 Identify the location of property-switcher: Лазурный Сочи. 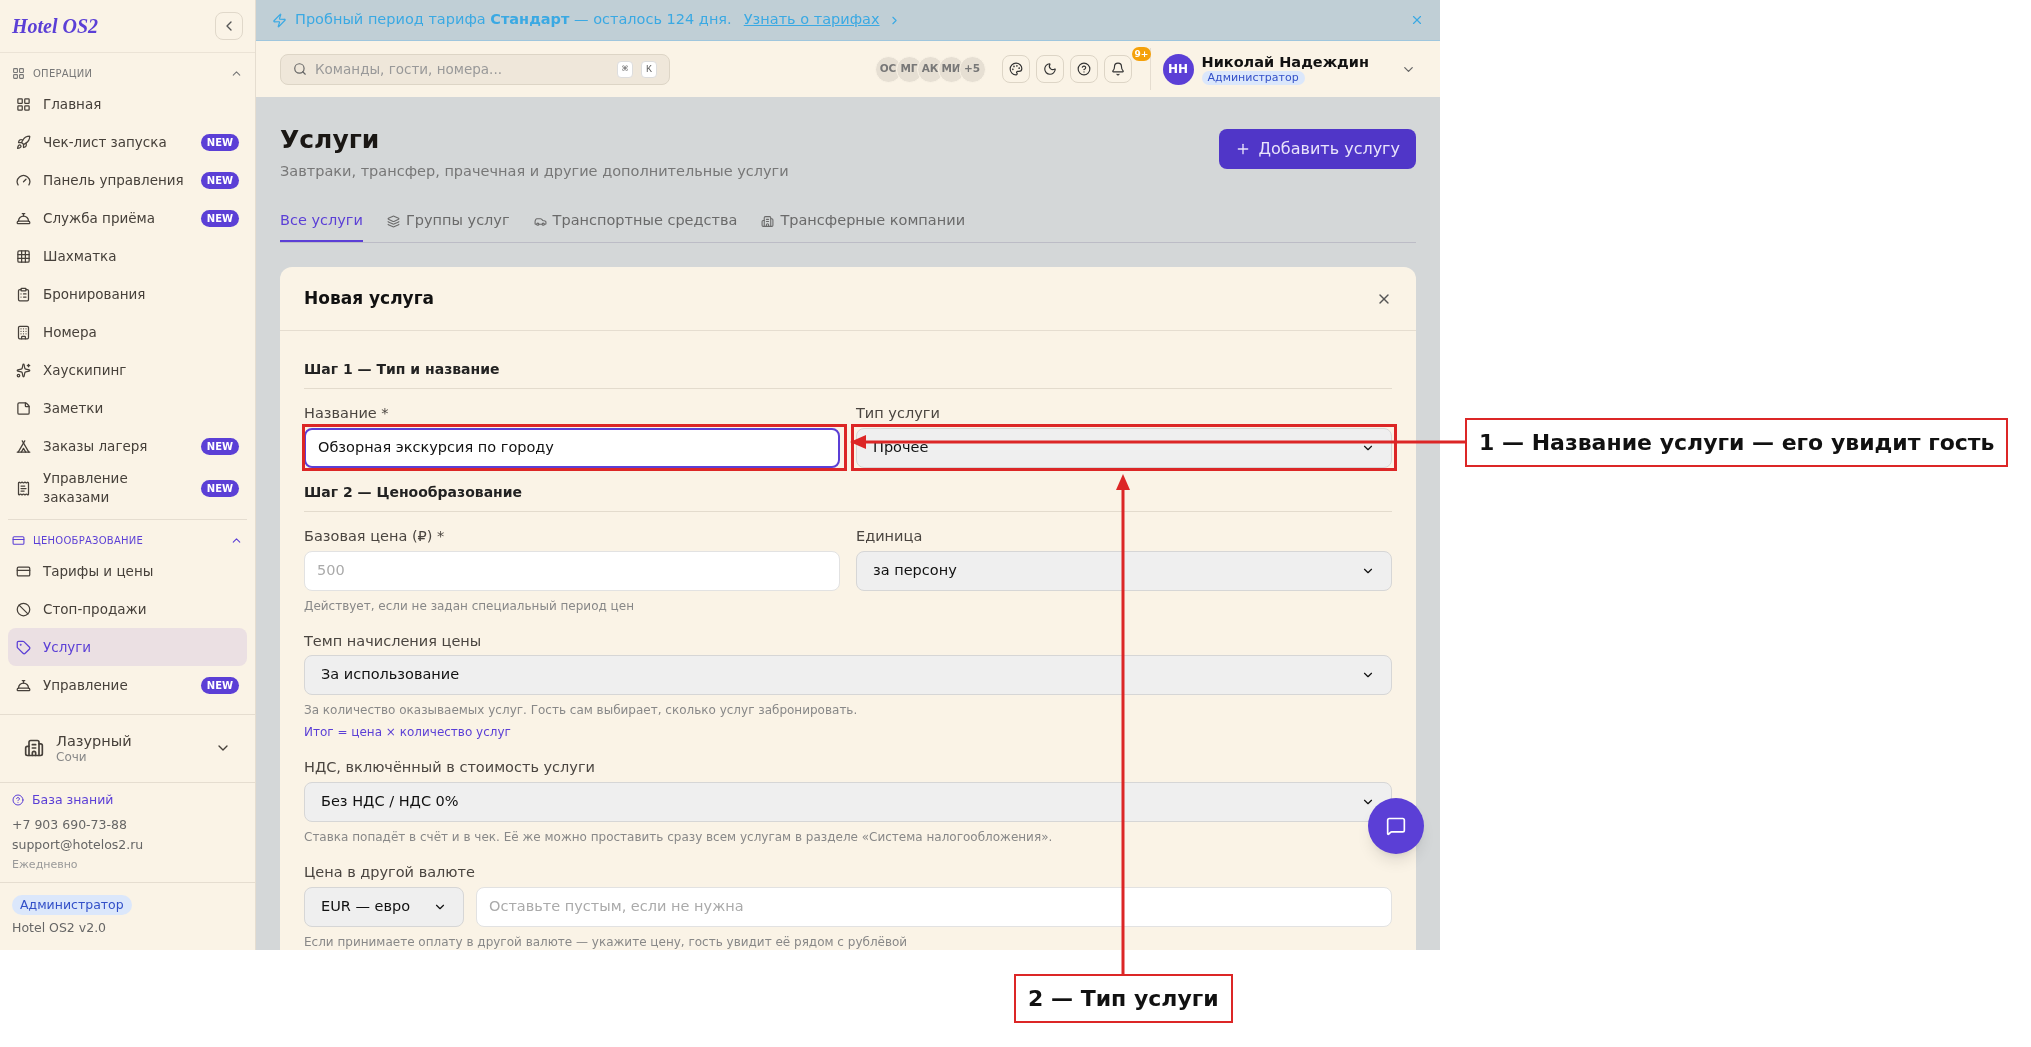
(127, 747).